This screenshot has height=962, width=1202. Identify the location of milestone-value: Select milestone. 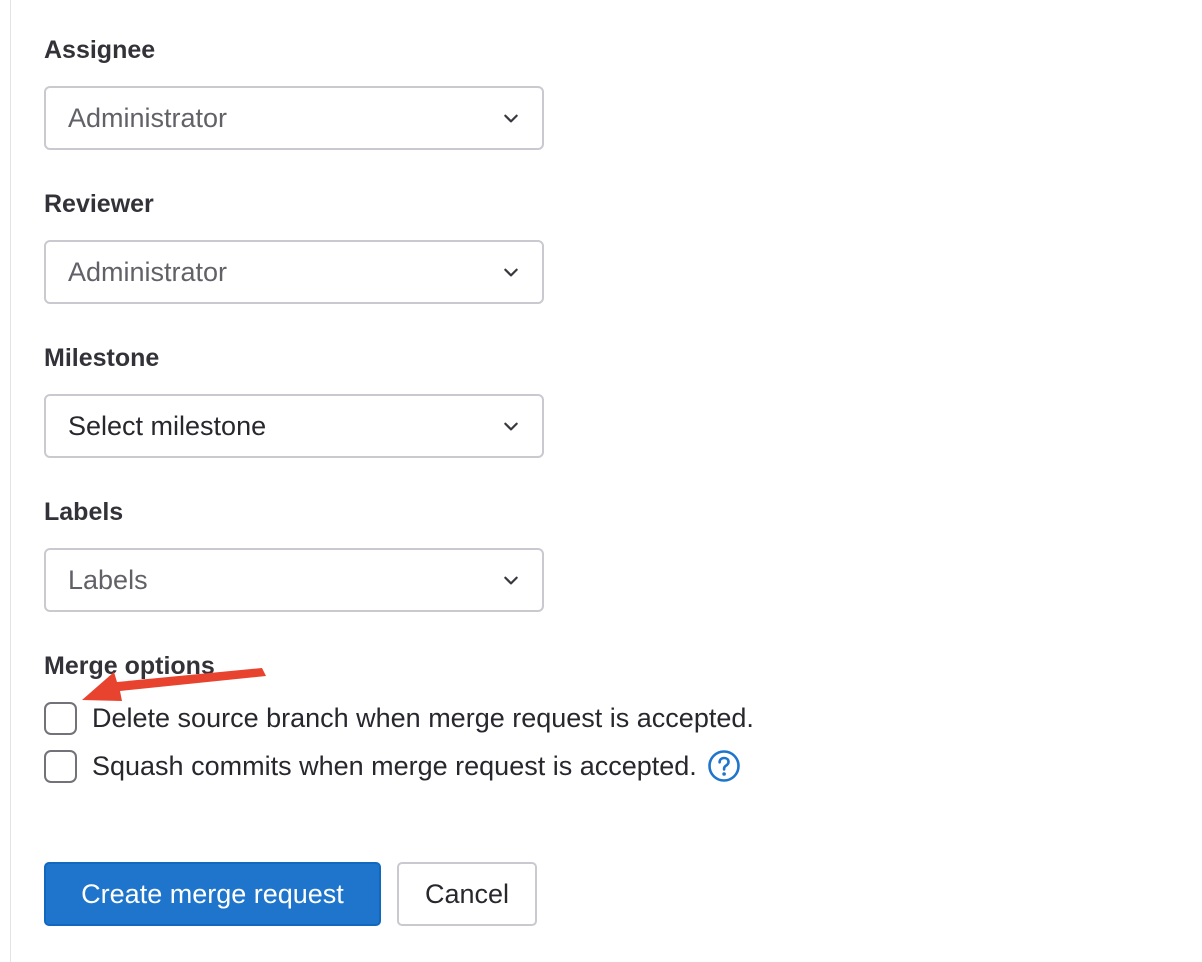
(167, 426).